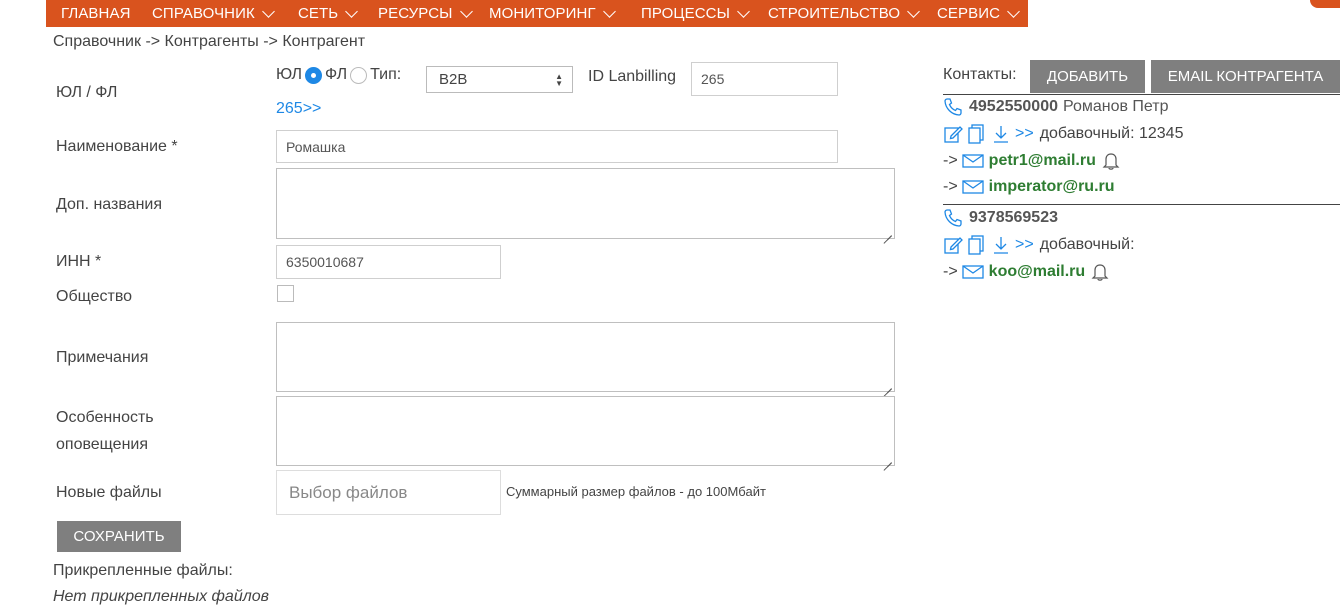  What do you see at coordinates (557, 146) in the screenshot?
I see `name-input: Ромашка` at bounding box center [557, 146].